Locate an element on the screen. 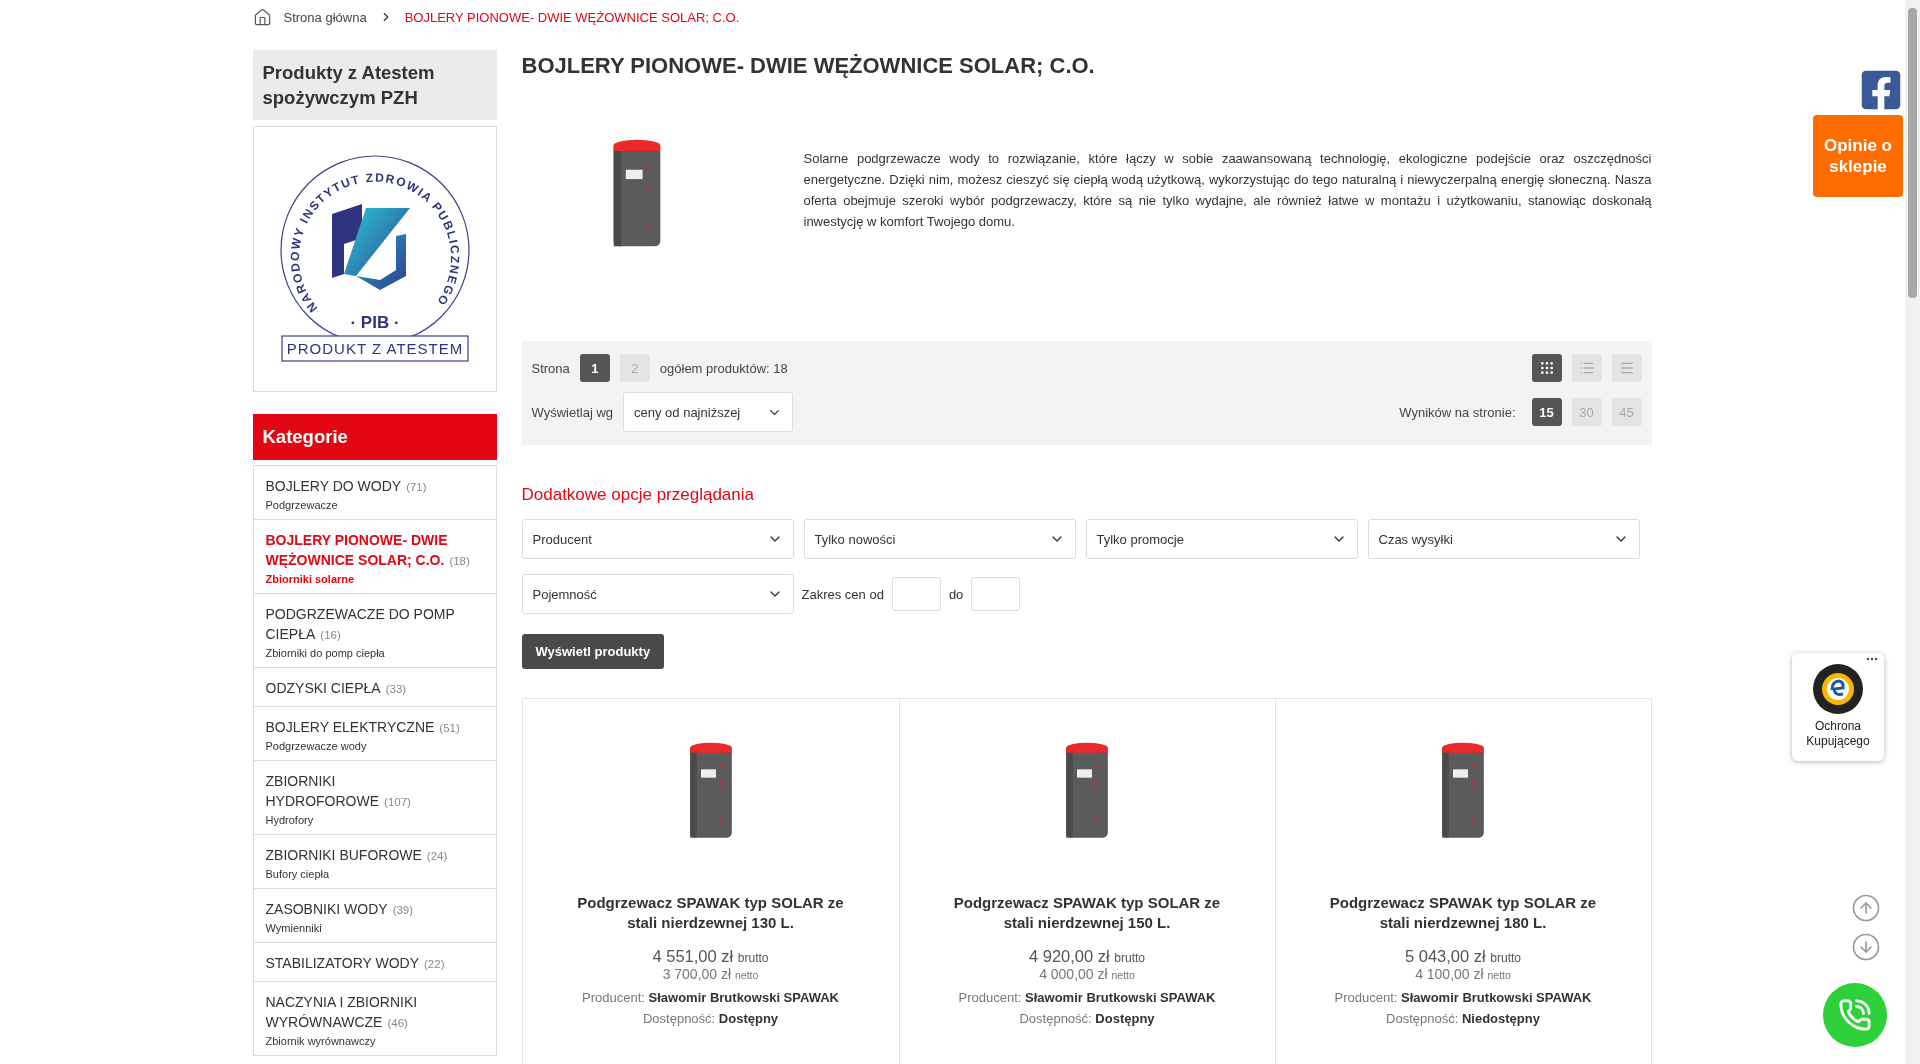  list-view-icon is located at coordinates (1586, 368).